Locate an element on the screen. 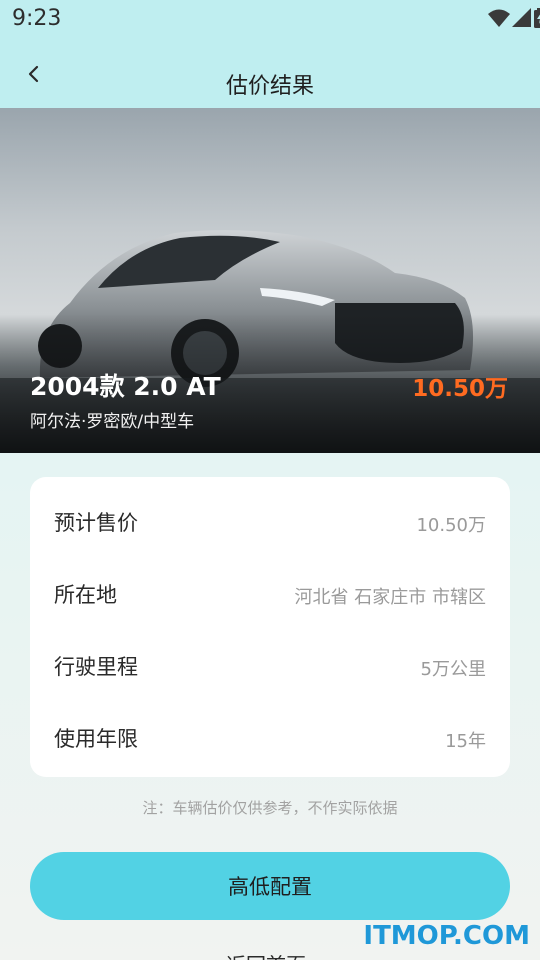 Image resolution: width=540 pixels, height=960 pixels. return-home-button: 返回首页 is located at coordinates (266, 954).